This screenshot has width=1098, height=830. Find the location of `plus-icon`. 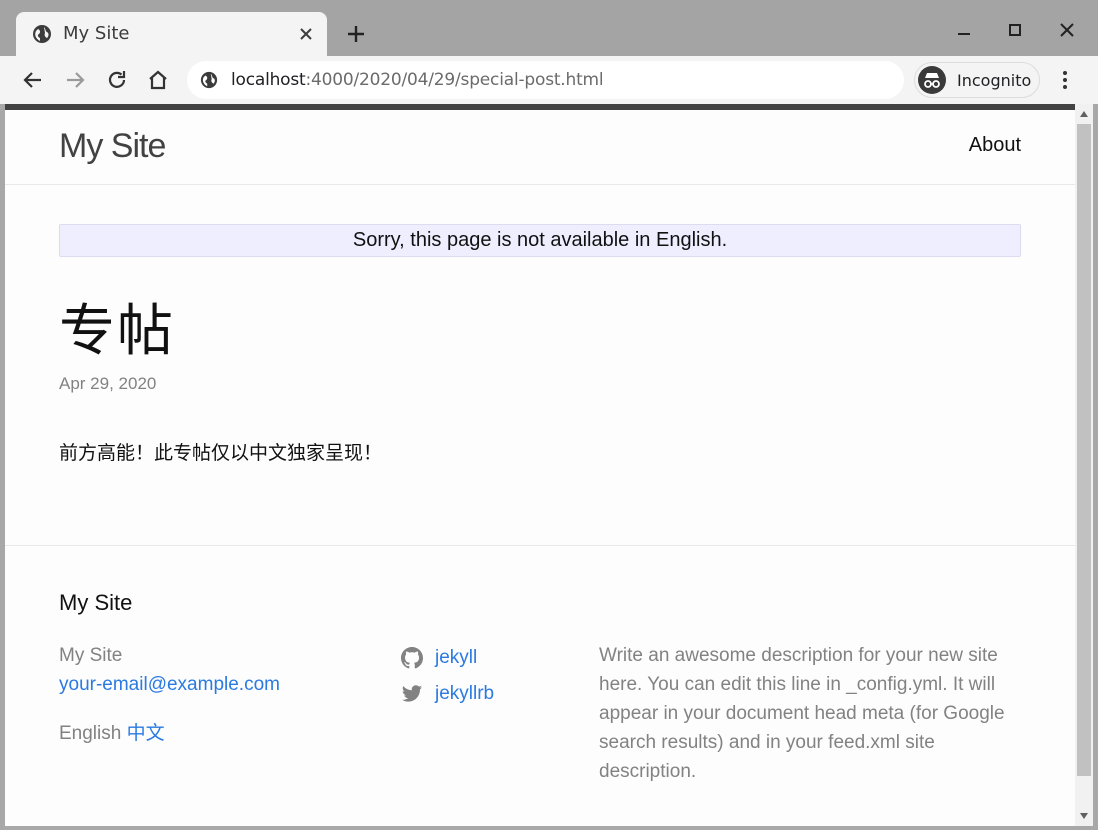

plus-icon is located at coordinates (356, 34).